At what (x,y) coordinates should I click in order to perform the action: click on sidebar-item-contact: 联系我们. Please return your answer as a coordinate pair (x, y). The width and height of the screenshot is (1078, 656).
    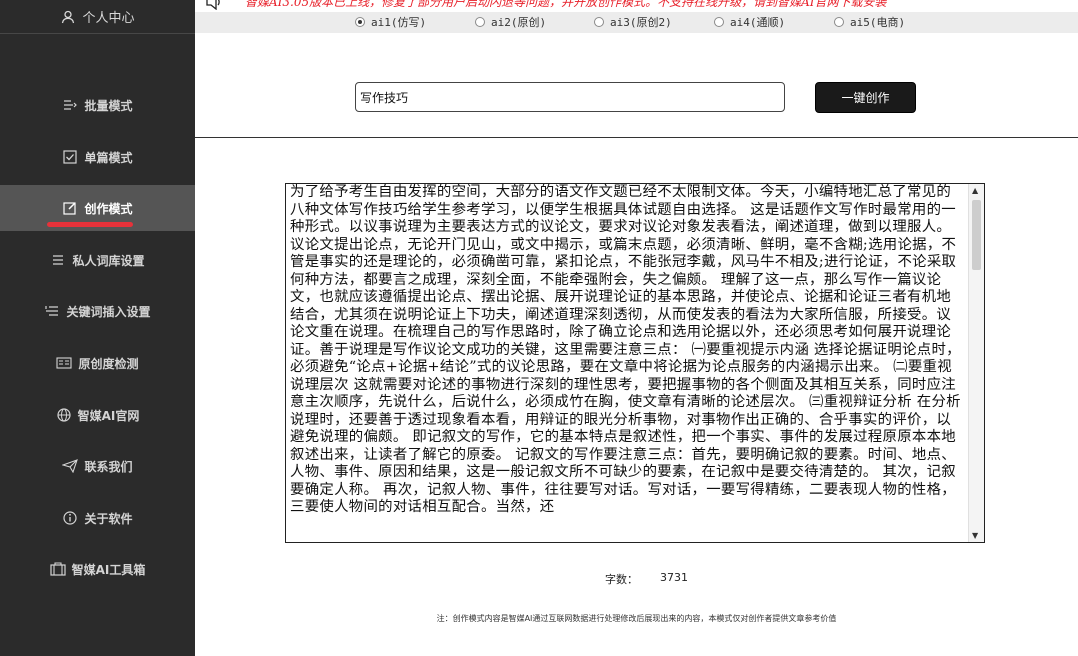
    Looking at the image, I should click on (97, 466).